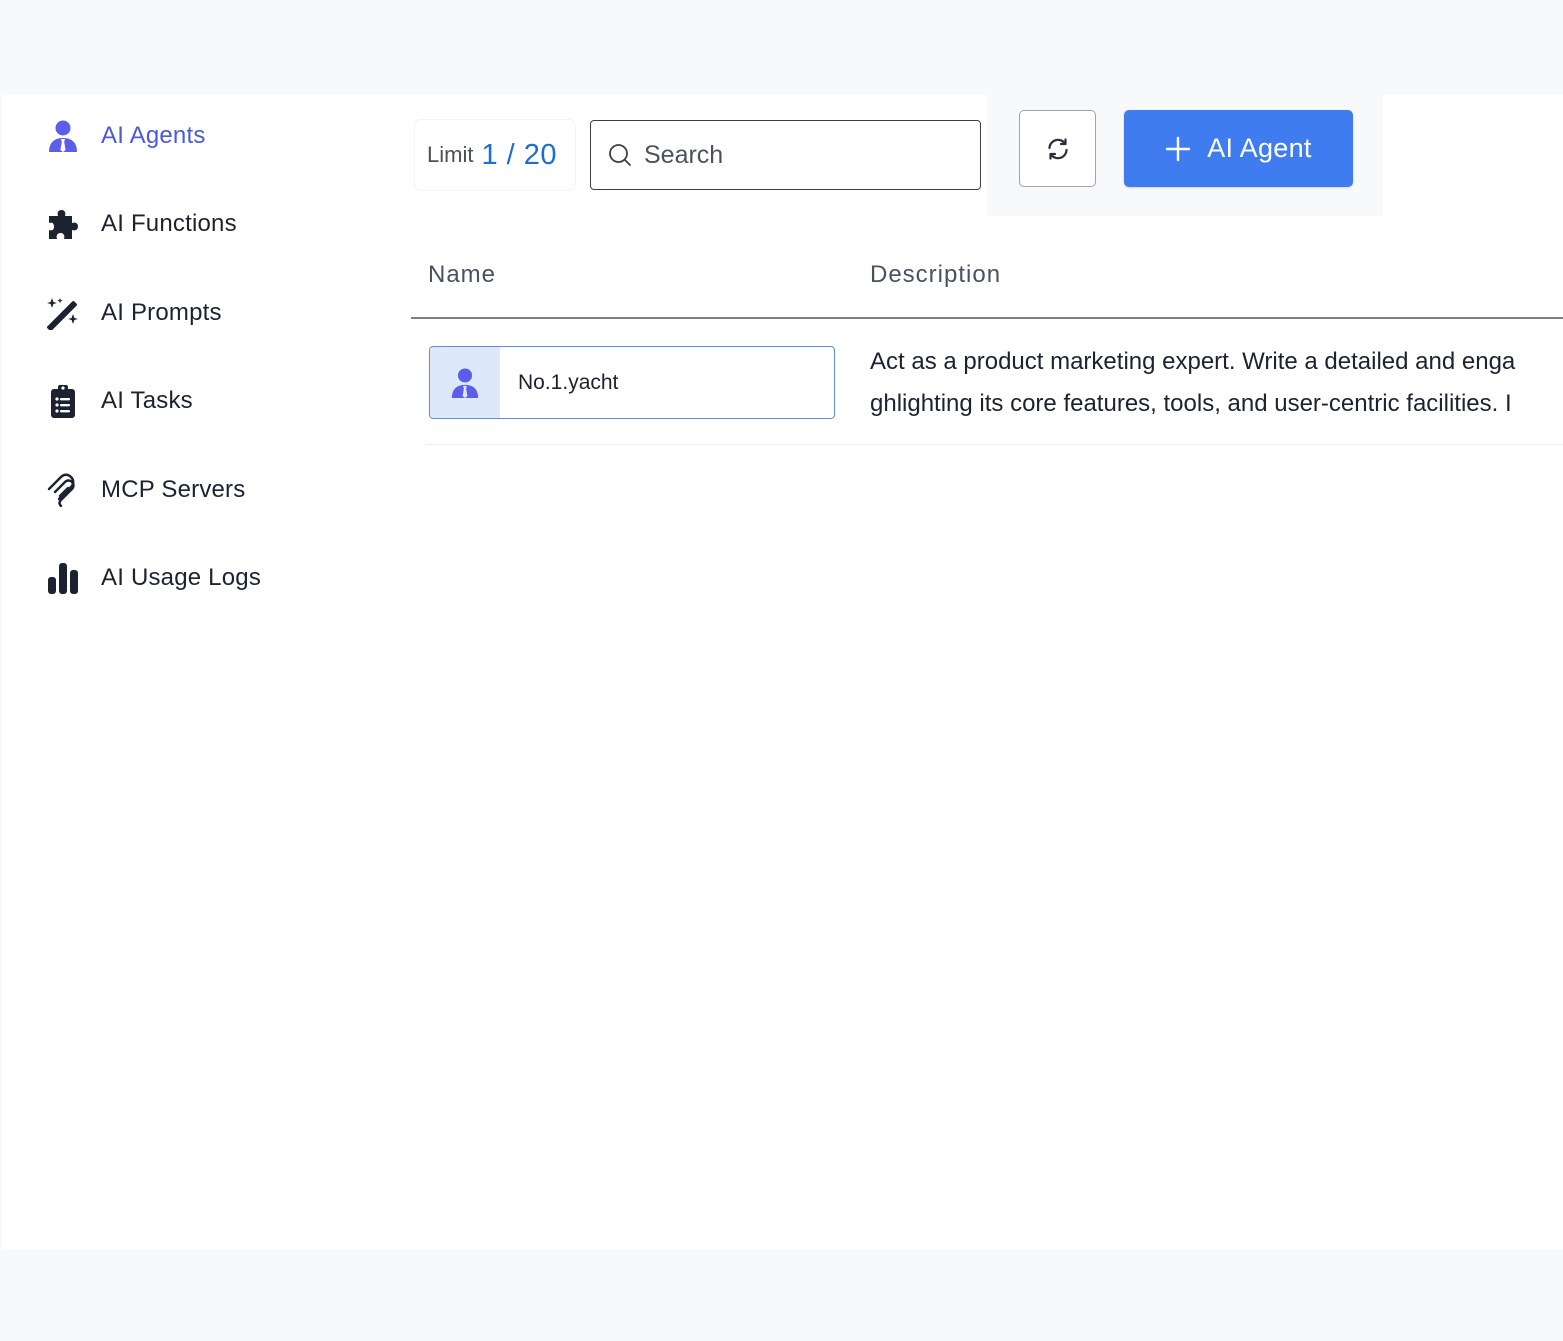 This screenshot has height=1341, width=1563. What do you see at coordinates (63, 490) in the screenshot?
I see `mcp-icon` at bounding box center [63, 490].